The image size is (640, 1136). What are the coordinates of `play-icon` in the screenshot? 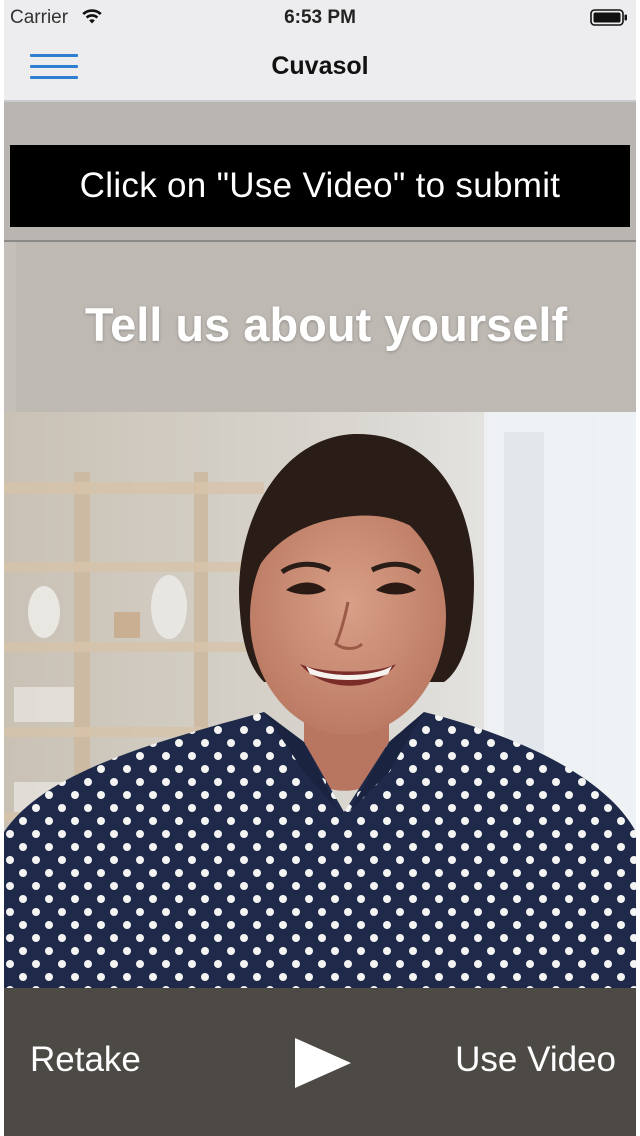 It's located at (323, 1063).